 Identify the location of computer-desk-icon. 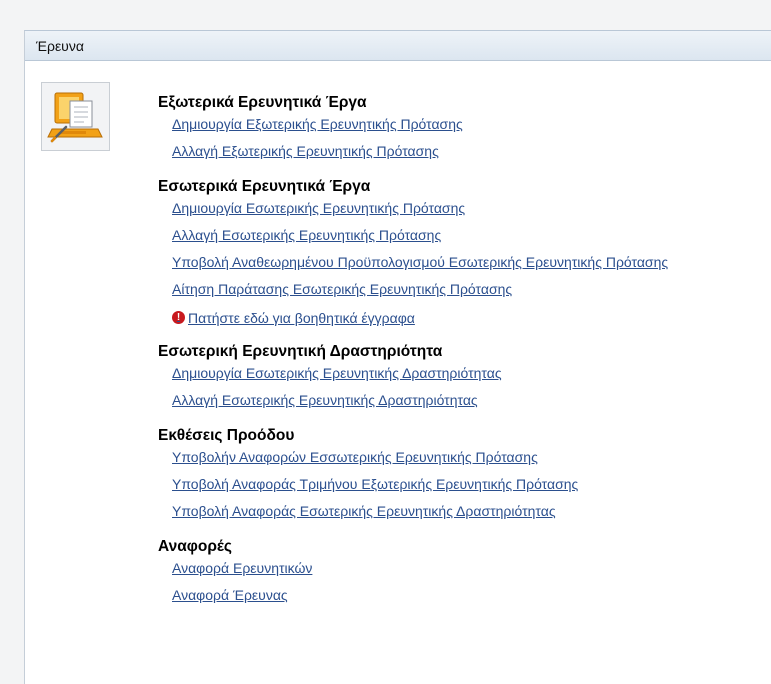
(74, 117).